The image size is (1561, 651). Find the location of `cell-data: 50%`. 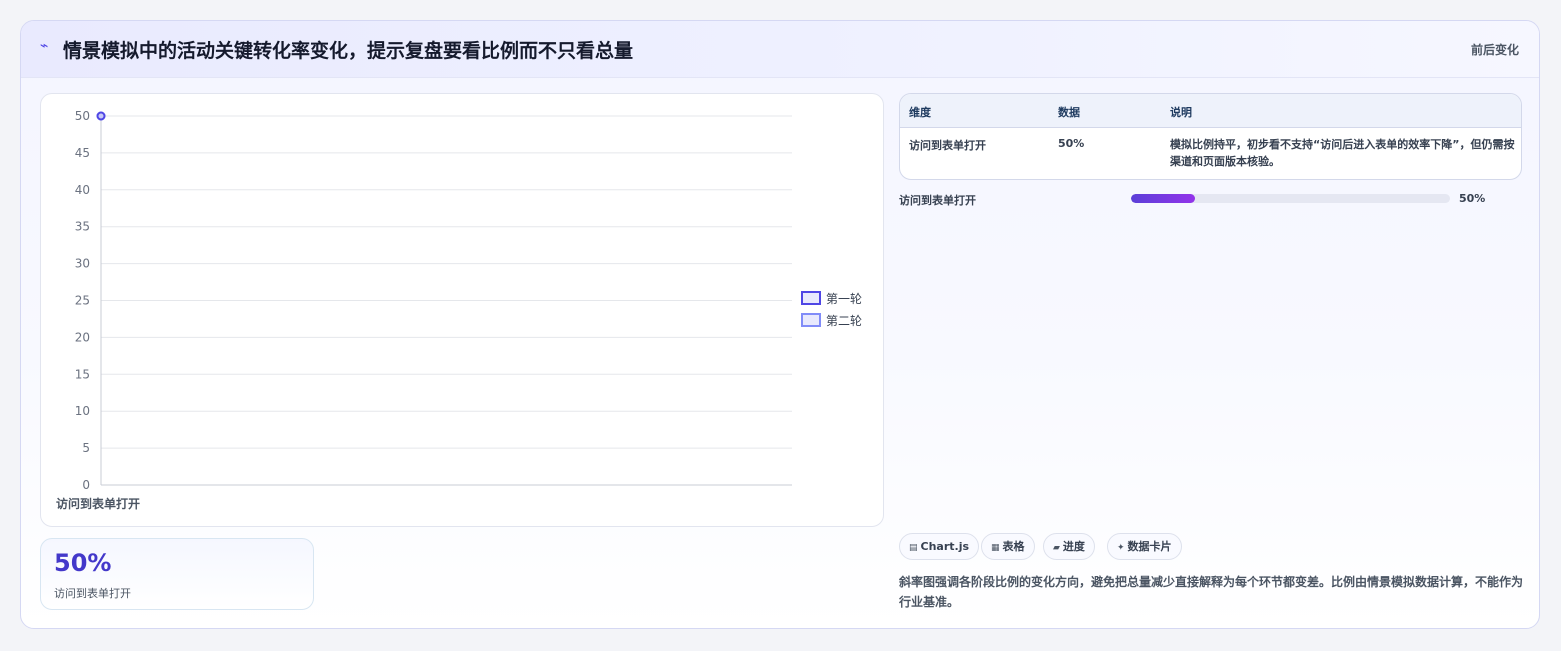

cell-data: 50% is located at coordinates (1071, 143).